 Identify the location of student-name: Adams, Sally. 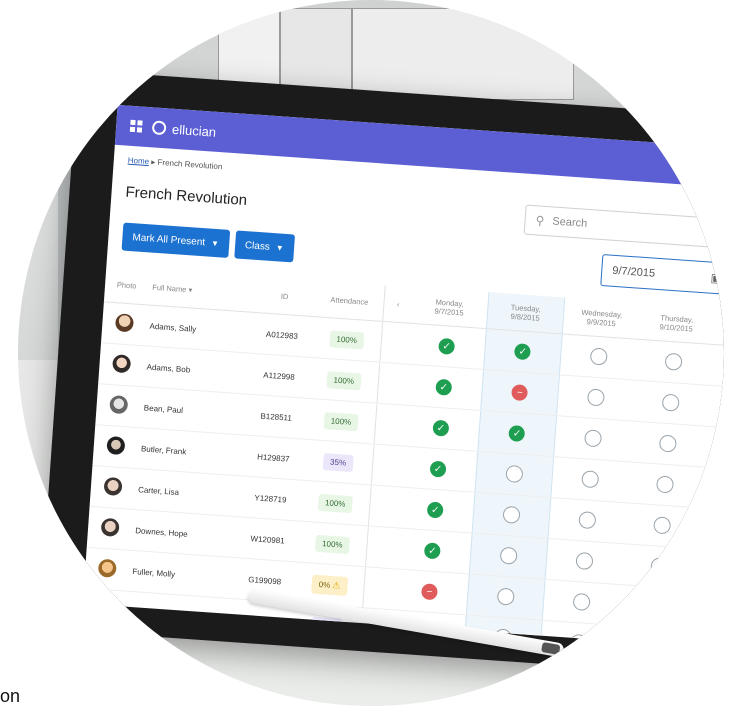
(198, 329).